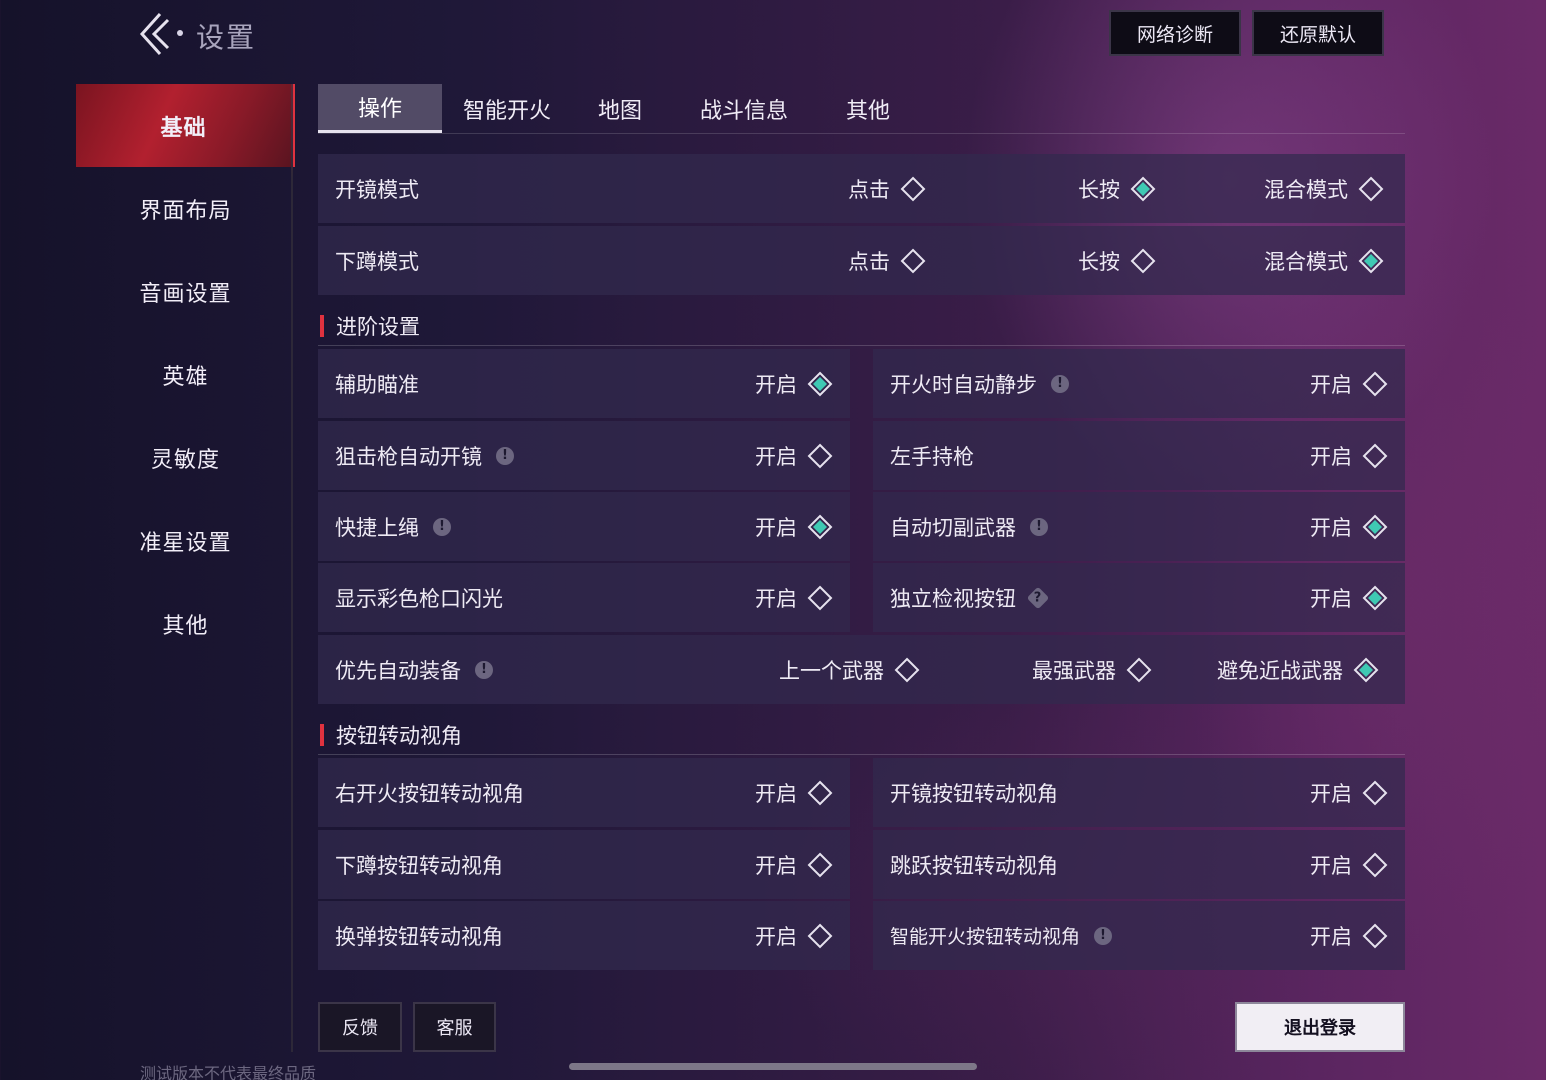 This screenshot has width=1546, height=1080. I want to click on aim-assist-toggle: 开启, so click(794, 384).